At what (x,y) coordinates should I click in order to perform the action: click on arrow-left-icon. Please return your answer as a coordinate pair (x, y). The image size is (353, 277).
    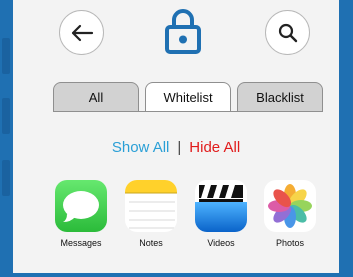
    Looking at the image, I should click on (82, 32).